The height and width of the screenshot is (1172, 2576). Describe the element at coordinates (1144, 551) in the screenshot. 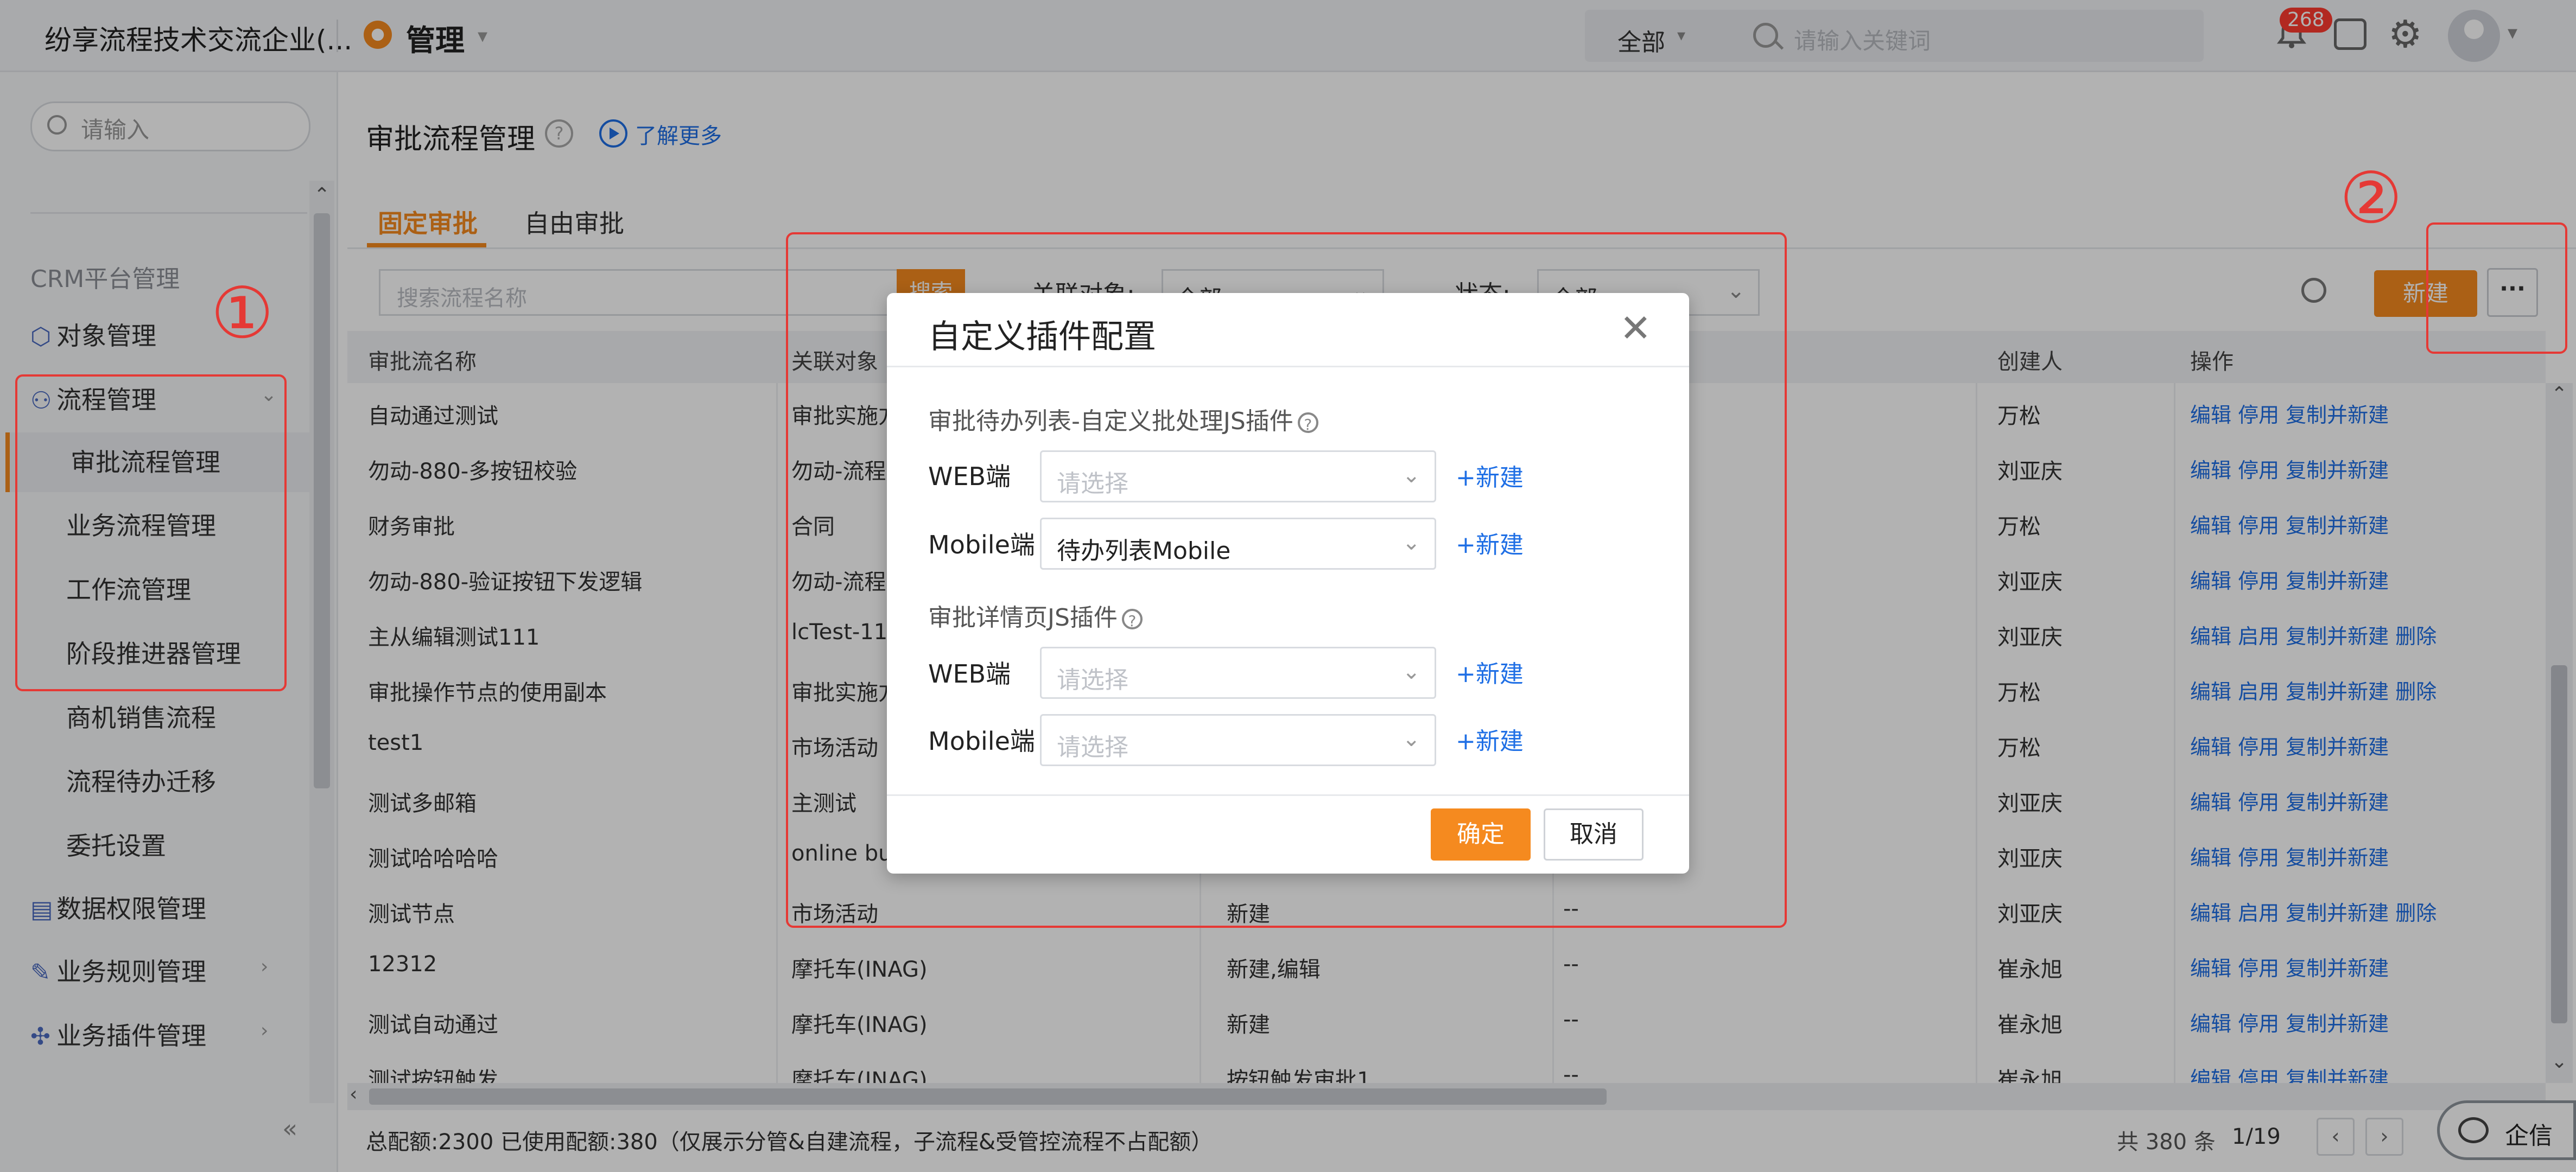

I see `select-value: 待办列表Mobile` at that location.